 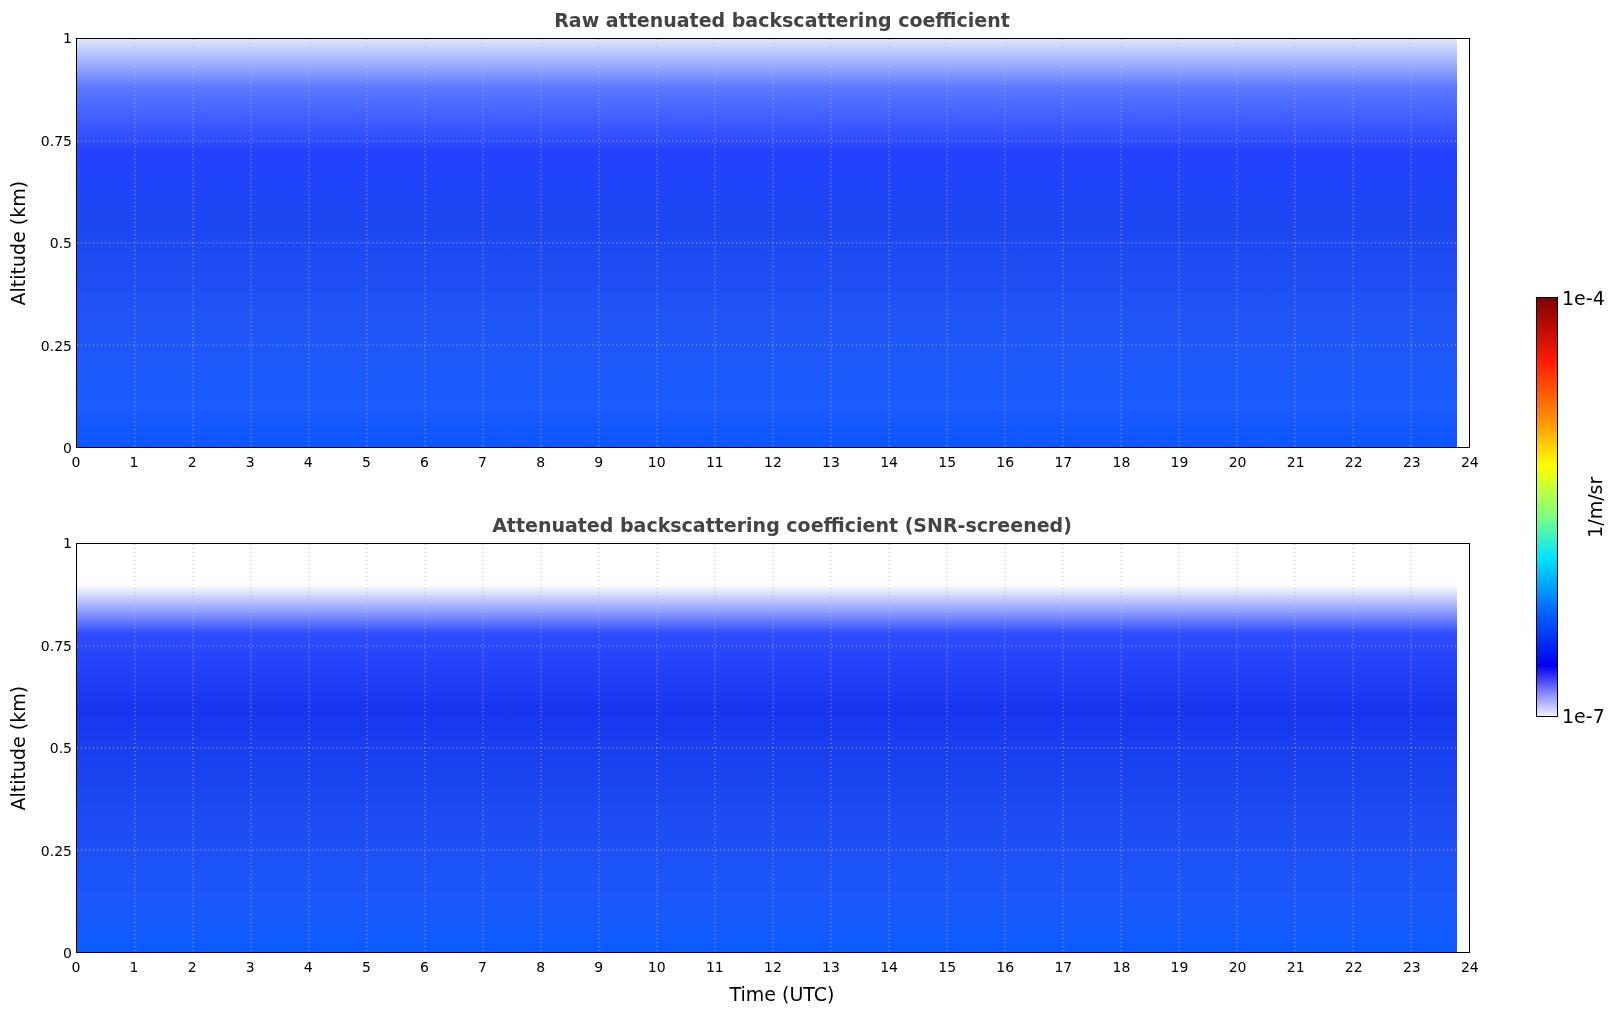 I want to click on plot-title: Attenuated backscattering coefficient (SNR-screened), so click(x=782, y=525).